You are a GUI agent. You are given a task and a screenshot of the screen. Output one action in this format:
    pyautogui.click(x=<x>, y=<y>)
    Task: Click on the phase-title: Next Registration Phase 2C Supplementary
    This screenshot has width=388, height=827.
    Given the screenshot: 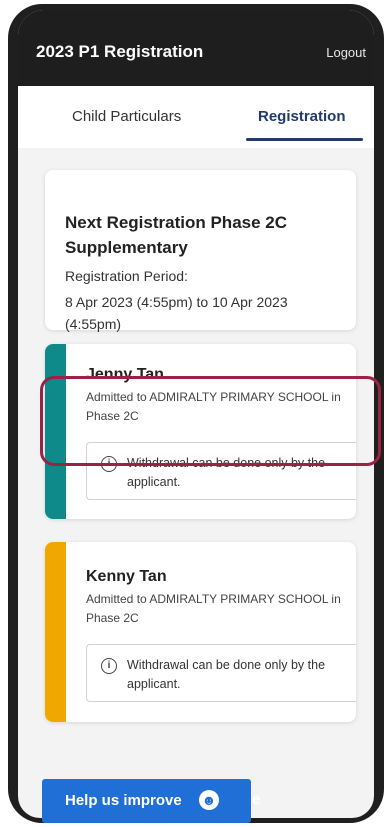 What is the action you would take?
    pyautogui.click(x=176, y=235)
    